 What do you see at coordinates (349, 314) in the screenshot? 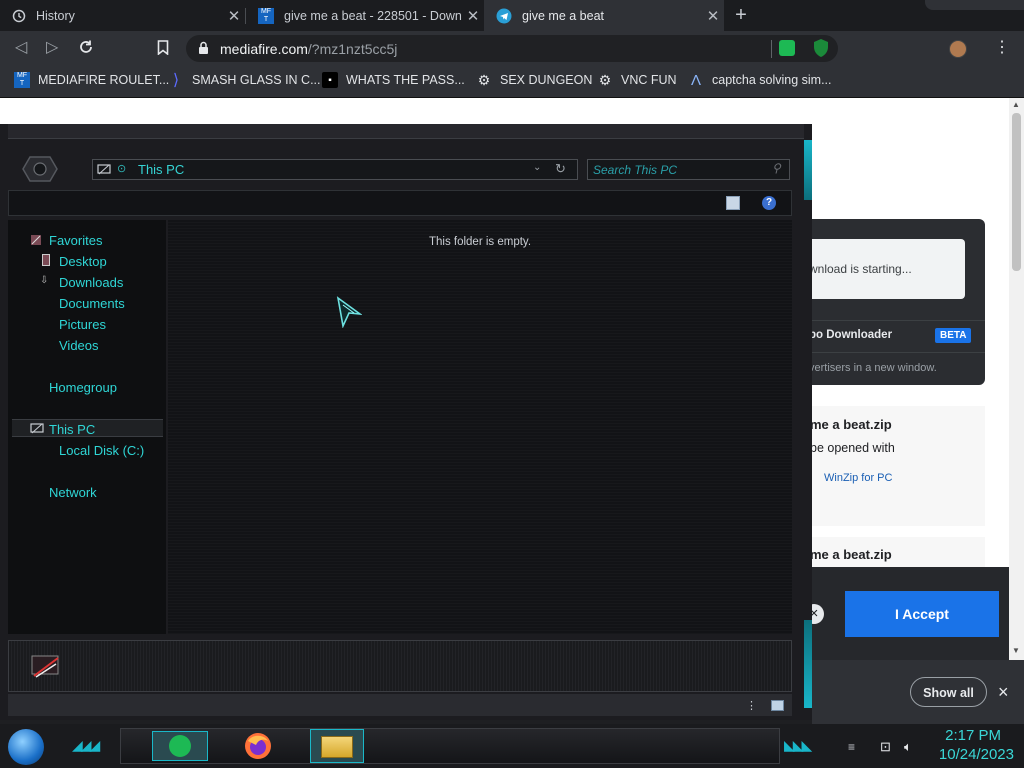
I see `mouse-cursor-icon` at bounding box center [349, 314].